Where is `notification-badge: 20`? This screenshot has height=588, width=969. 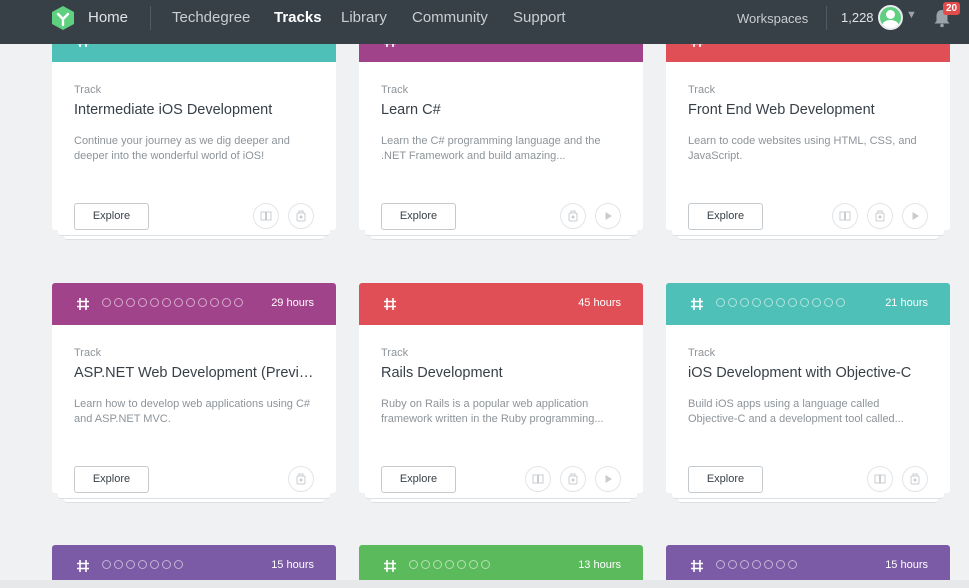
notification-badge: 20 is located at coordinates (952, 8).